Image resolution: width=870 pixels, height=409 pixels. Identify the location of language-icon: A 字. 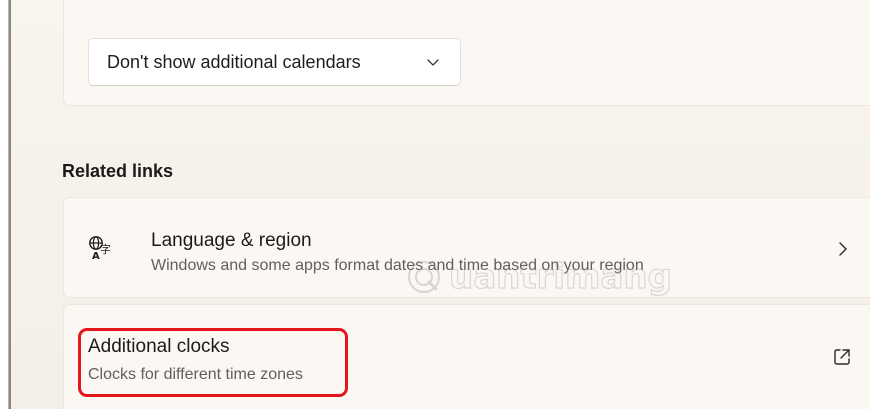
(100, 248).